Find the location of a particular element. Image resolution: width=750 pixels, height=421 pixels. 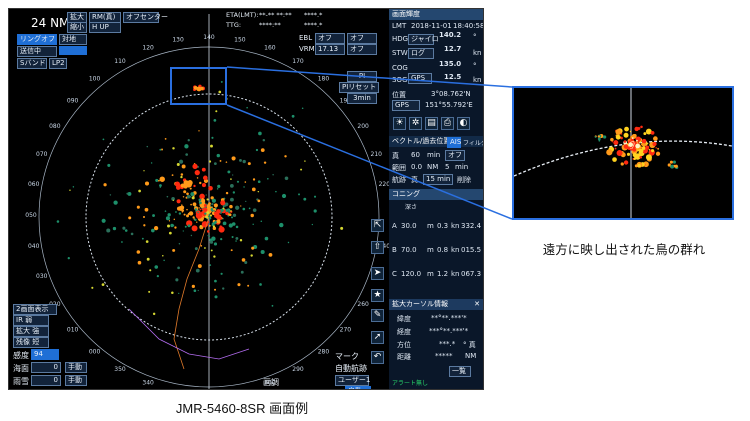

pi-reset-button: PIリセット is located at coordinates (359, 87).